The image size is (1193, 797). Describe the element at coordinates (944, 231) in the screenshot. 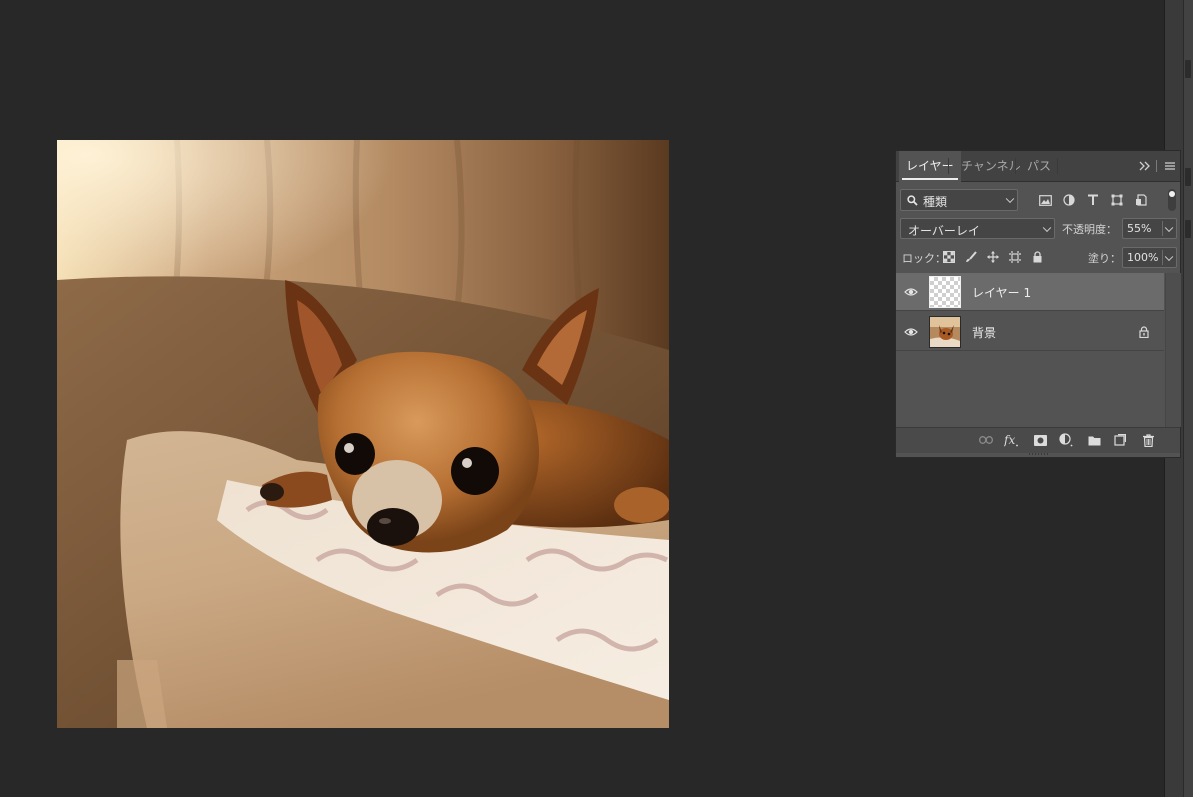

I see `blend-mode-value: オーバーレイ` at that location.